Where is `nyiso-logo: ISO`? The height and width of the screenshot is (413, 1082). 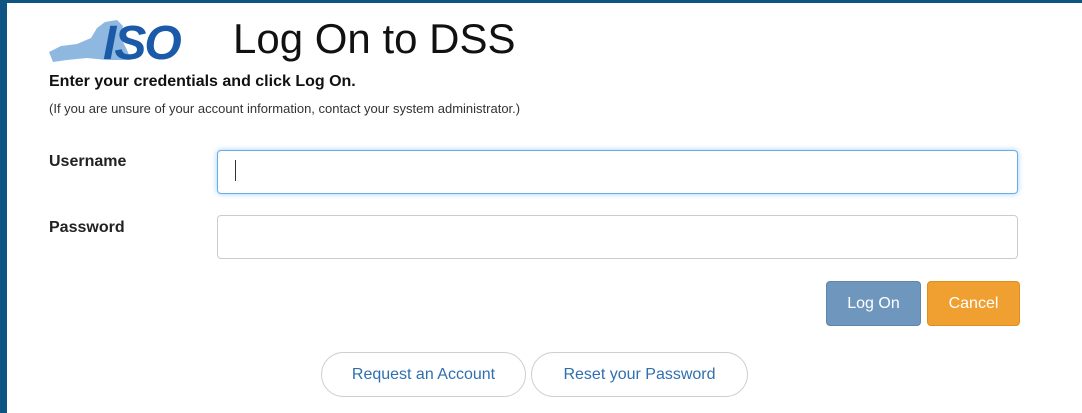
nyiso-logo: ISO is located at coordinates (116, 41).